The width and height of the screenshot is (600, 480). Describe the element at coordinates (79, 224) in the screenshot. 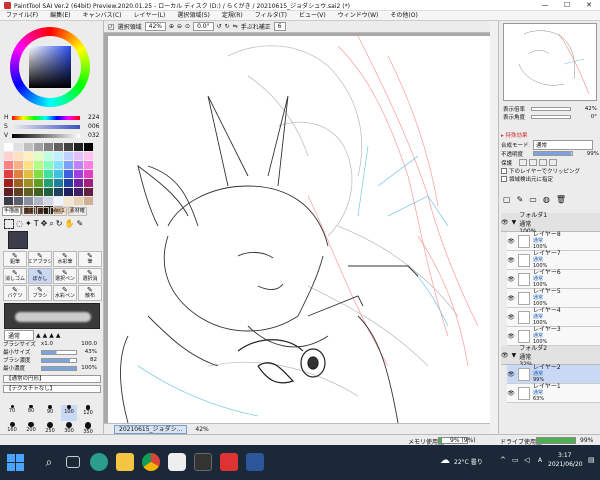

I see `eyedropper-icon: ✎` at that location.